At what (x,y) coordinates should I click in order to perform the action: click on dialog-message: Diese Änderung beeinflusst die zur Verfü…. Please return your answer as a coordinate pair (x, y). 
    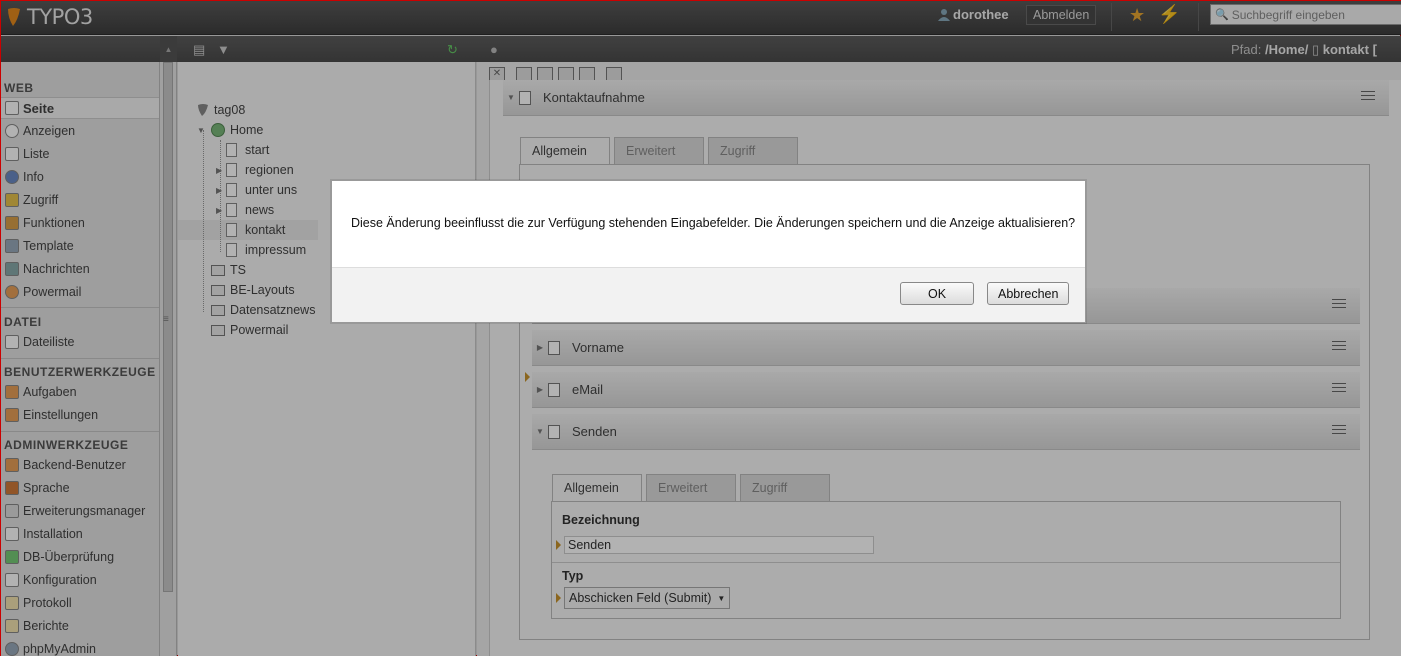
    Looking at the image, I should click on (713, 223).